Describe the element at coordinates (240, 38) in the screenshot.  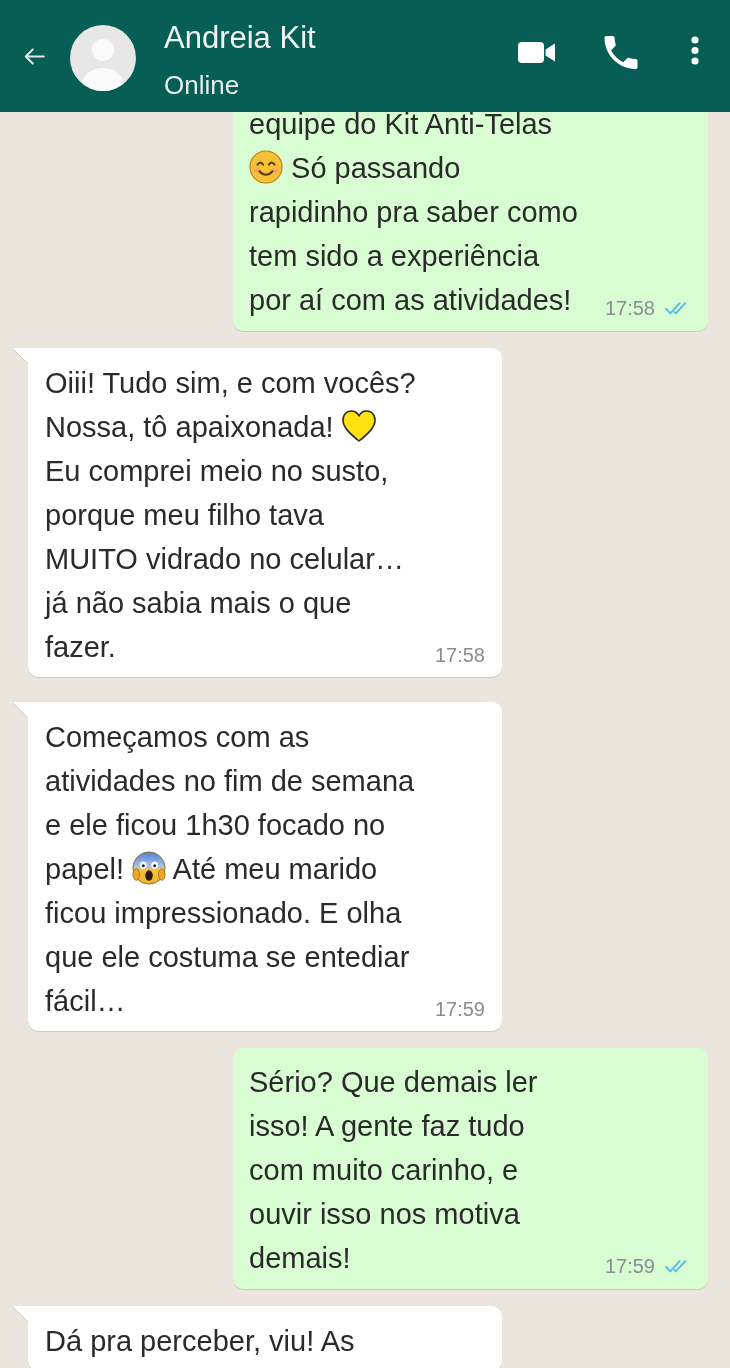
I see `contact-name: Andreia Kit` at that location.